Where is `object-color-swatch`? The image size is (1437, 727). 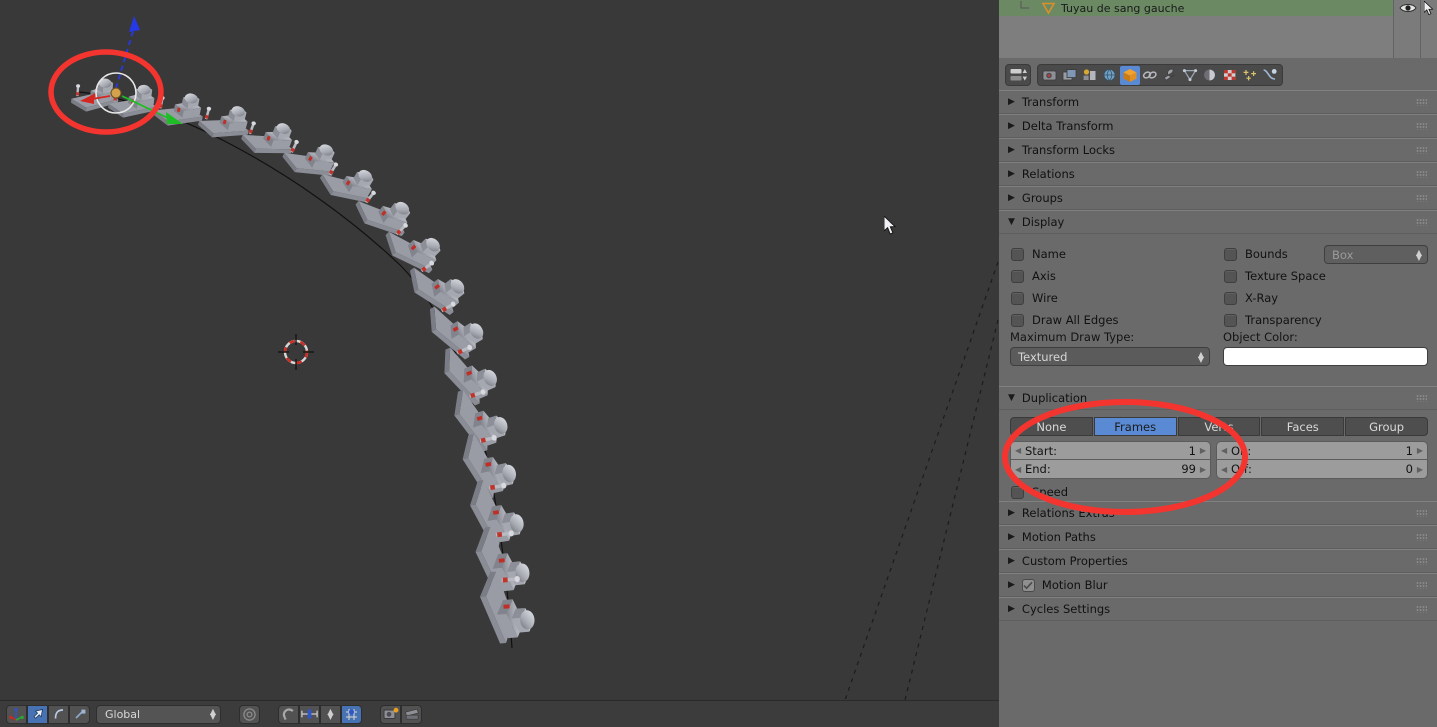
object-color-swatch is located at coordinates (1325, 356).